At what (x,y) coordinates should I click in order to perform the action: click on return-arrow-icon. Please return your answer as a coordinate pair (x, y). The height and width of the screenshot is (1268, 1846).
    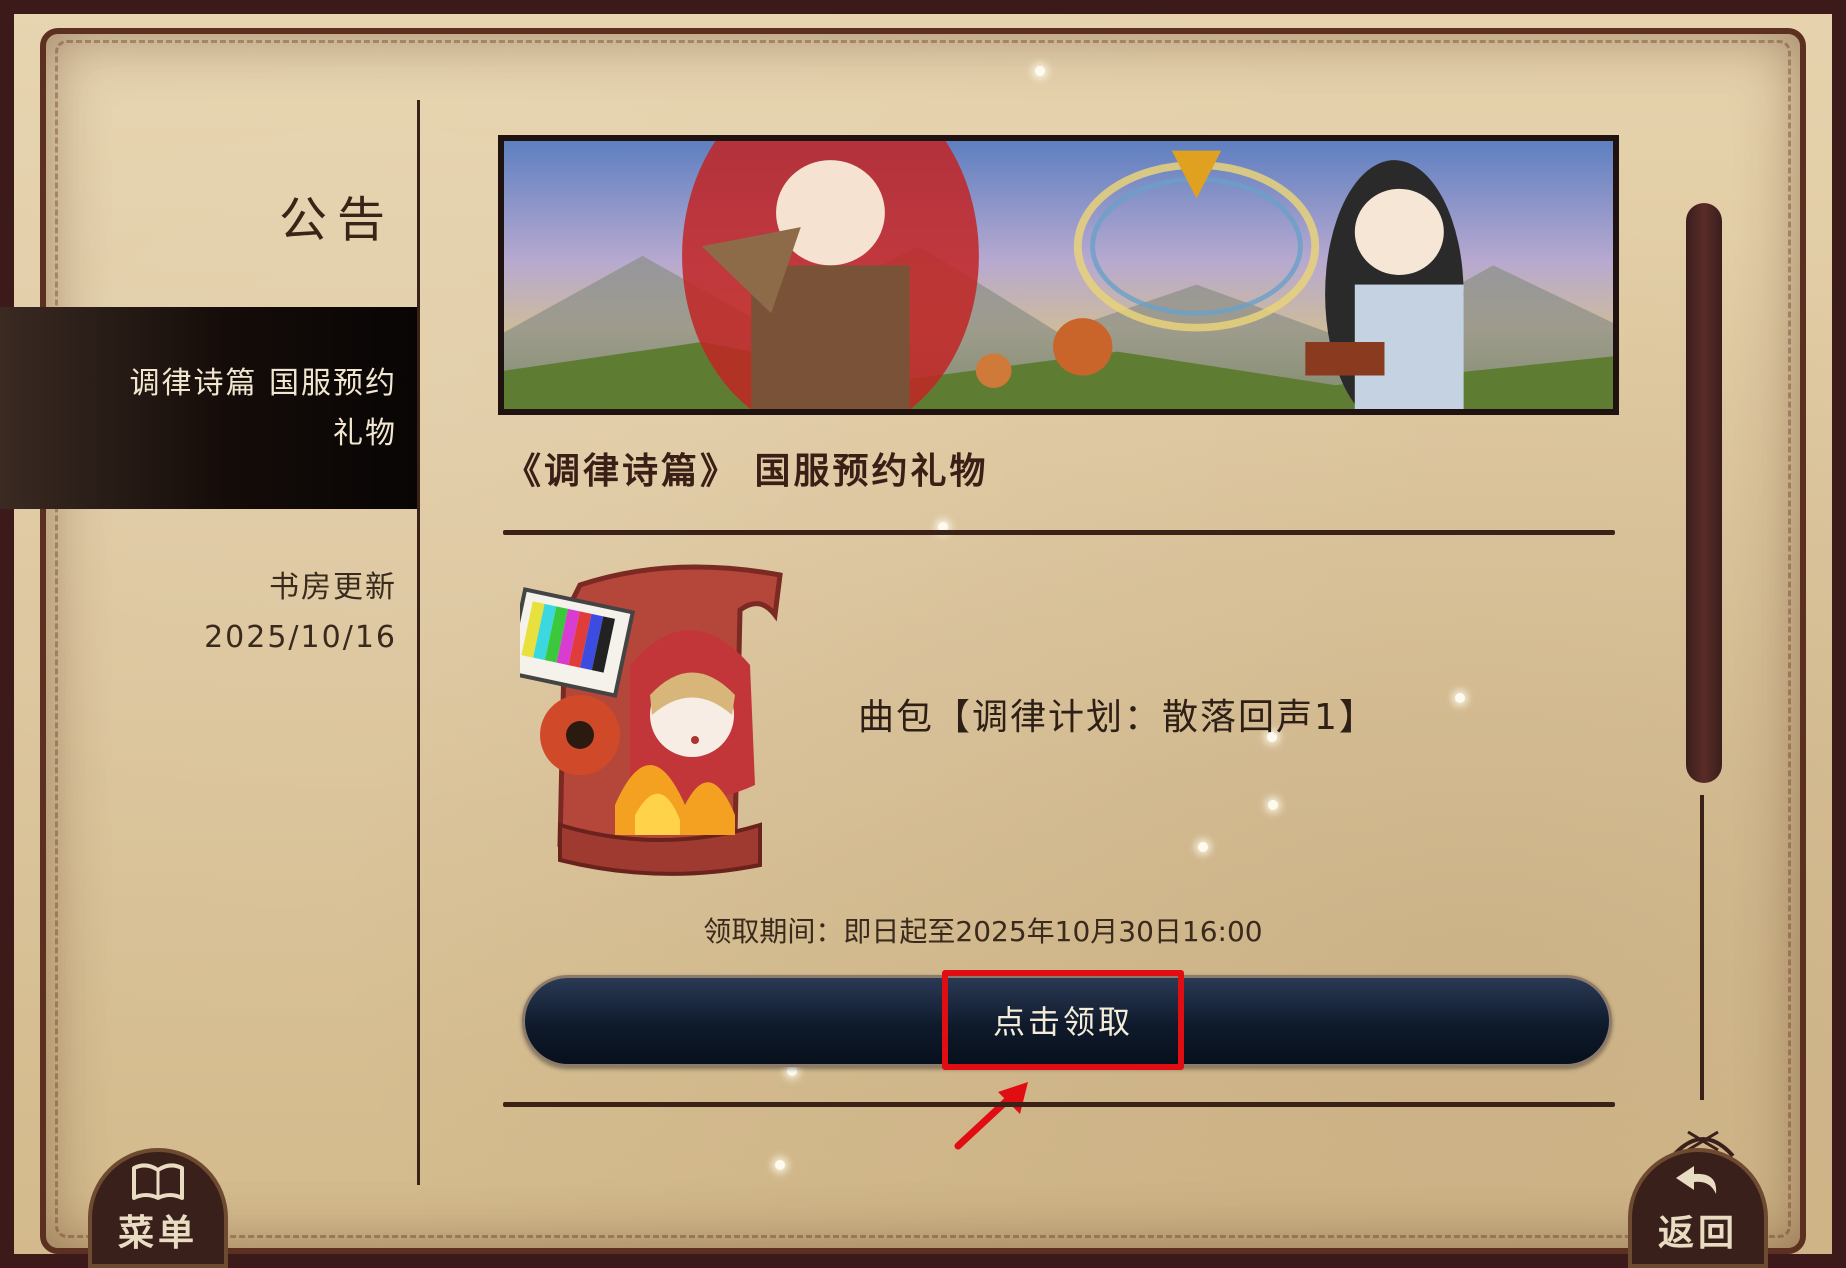
    Looking at the image, I should click on (1696, 1180).